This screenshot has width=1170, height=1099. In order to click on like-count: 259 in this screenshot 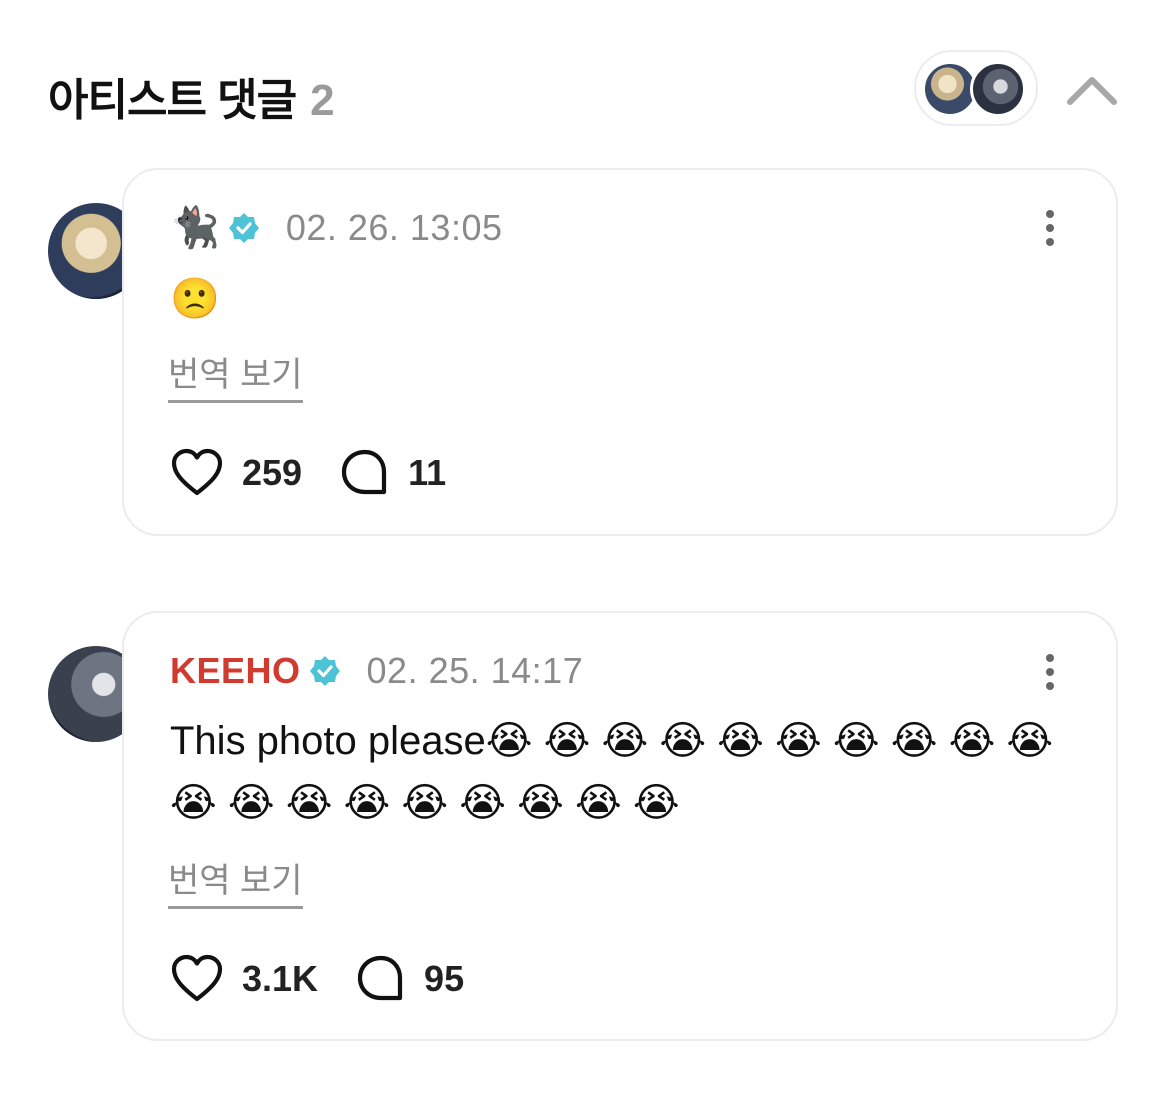, I will do `click(272, 472)`.